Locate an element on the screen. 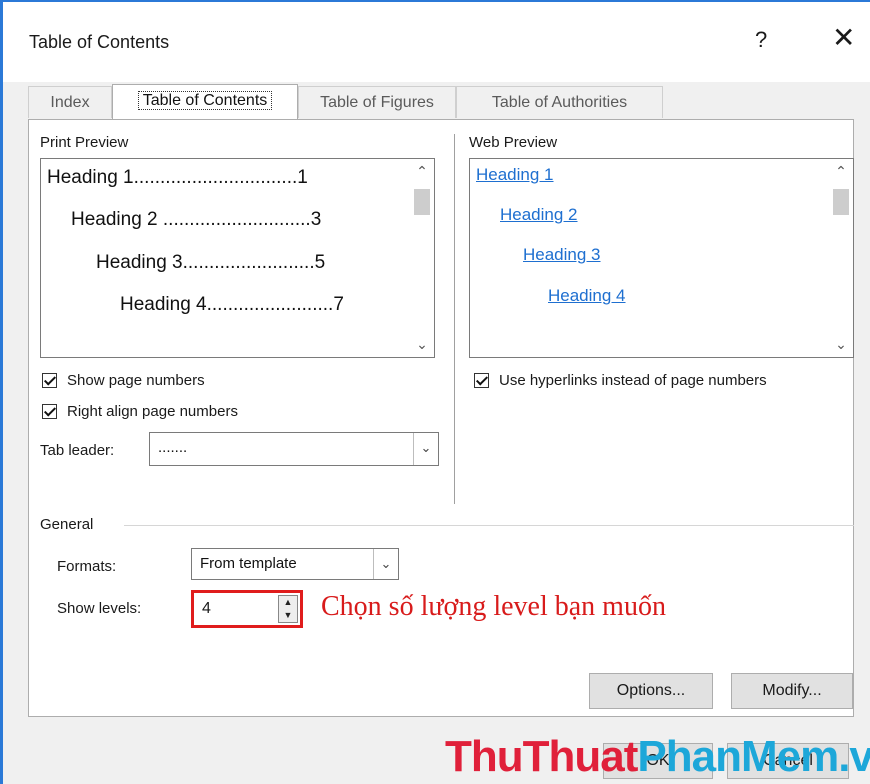 The image size is (870, 784). vertical-divider is located at coordinates (454, 319).